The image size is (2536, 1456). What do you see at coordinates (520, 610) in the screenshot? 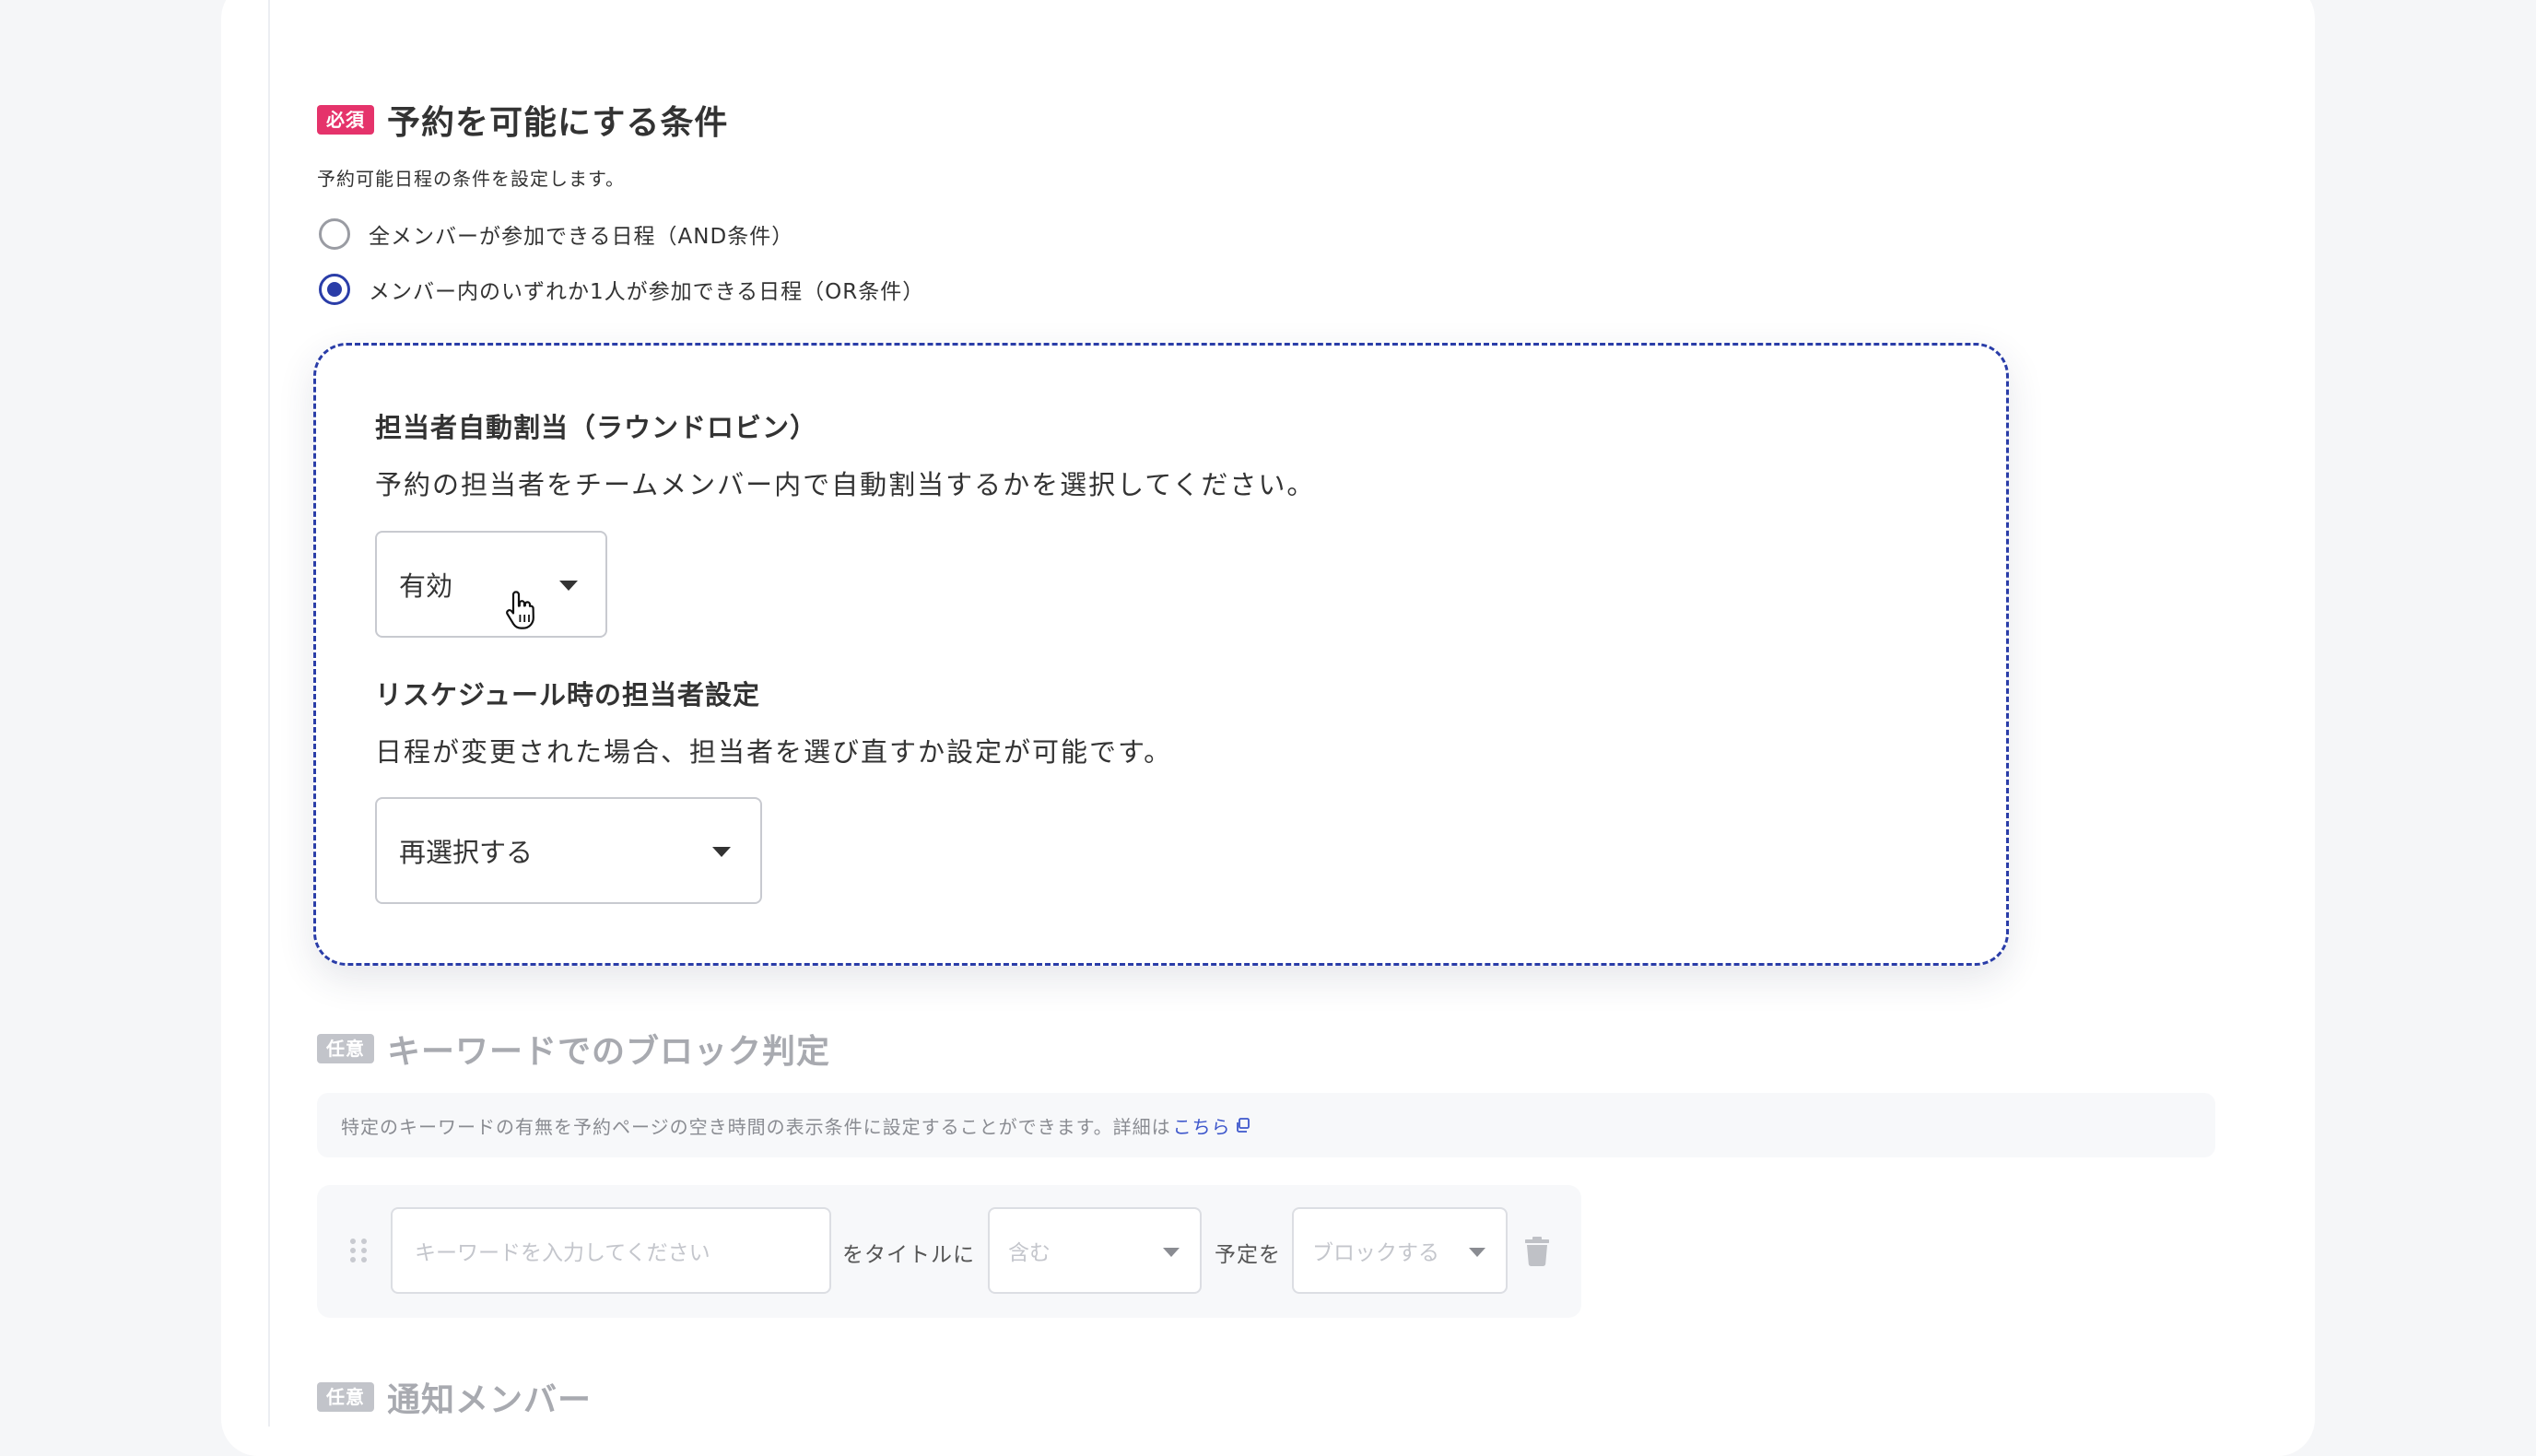
I see `hand-pointer-cursor` at bounding box center [520, 610].